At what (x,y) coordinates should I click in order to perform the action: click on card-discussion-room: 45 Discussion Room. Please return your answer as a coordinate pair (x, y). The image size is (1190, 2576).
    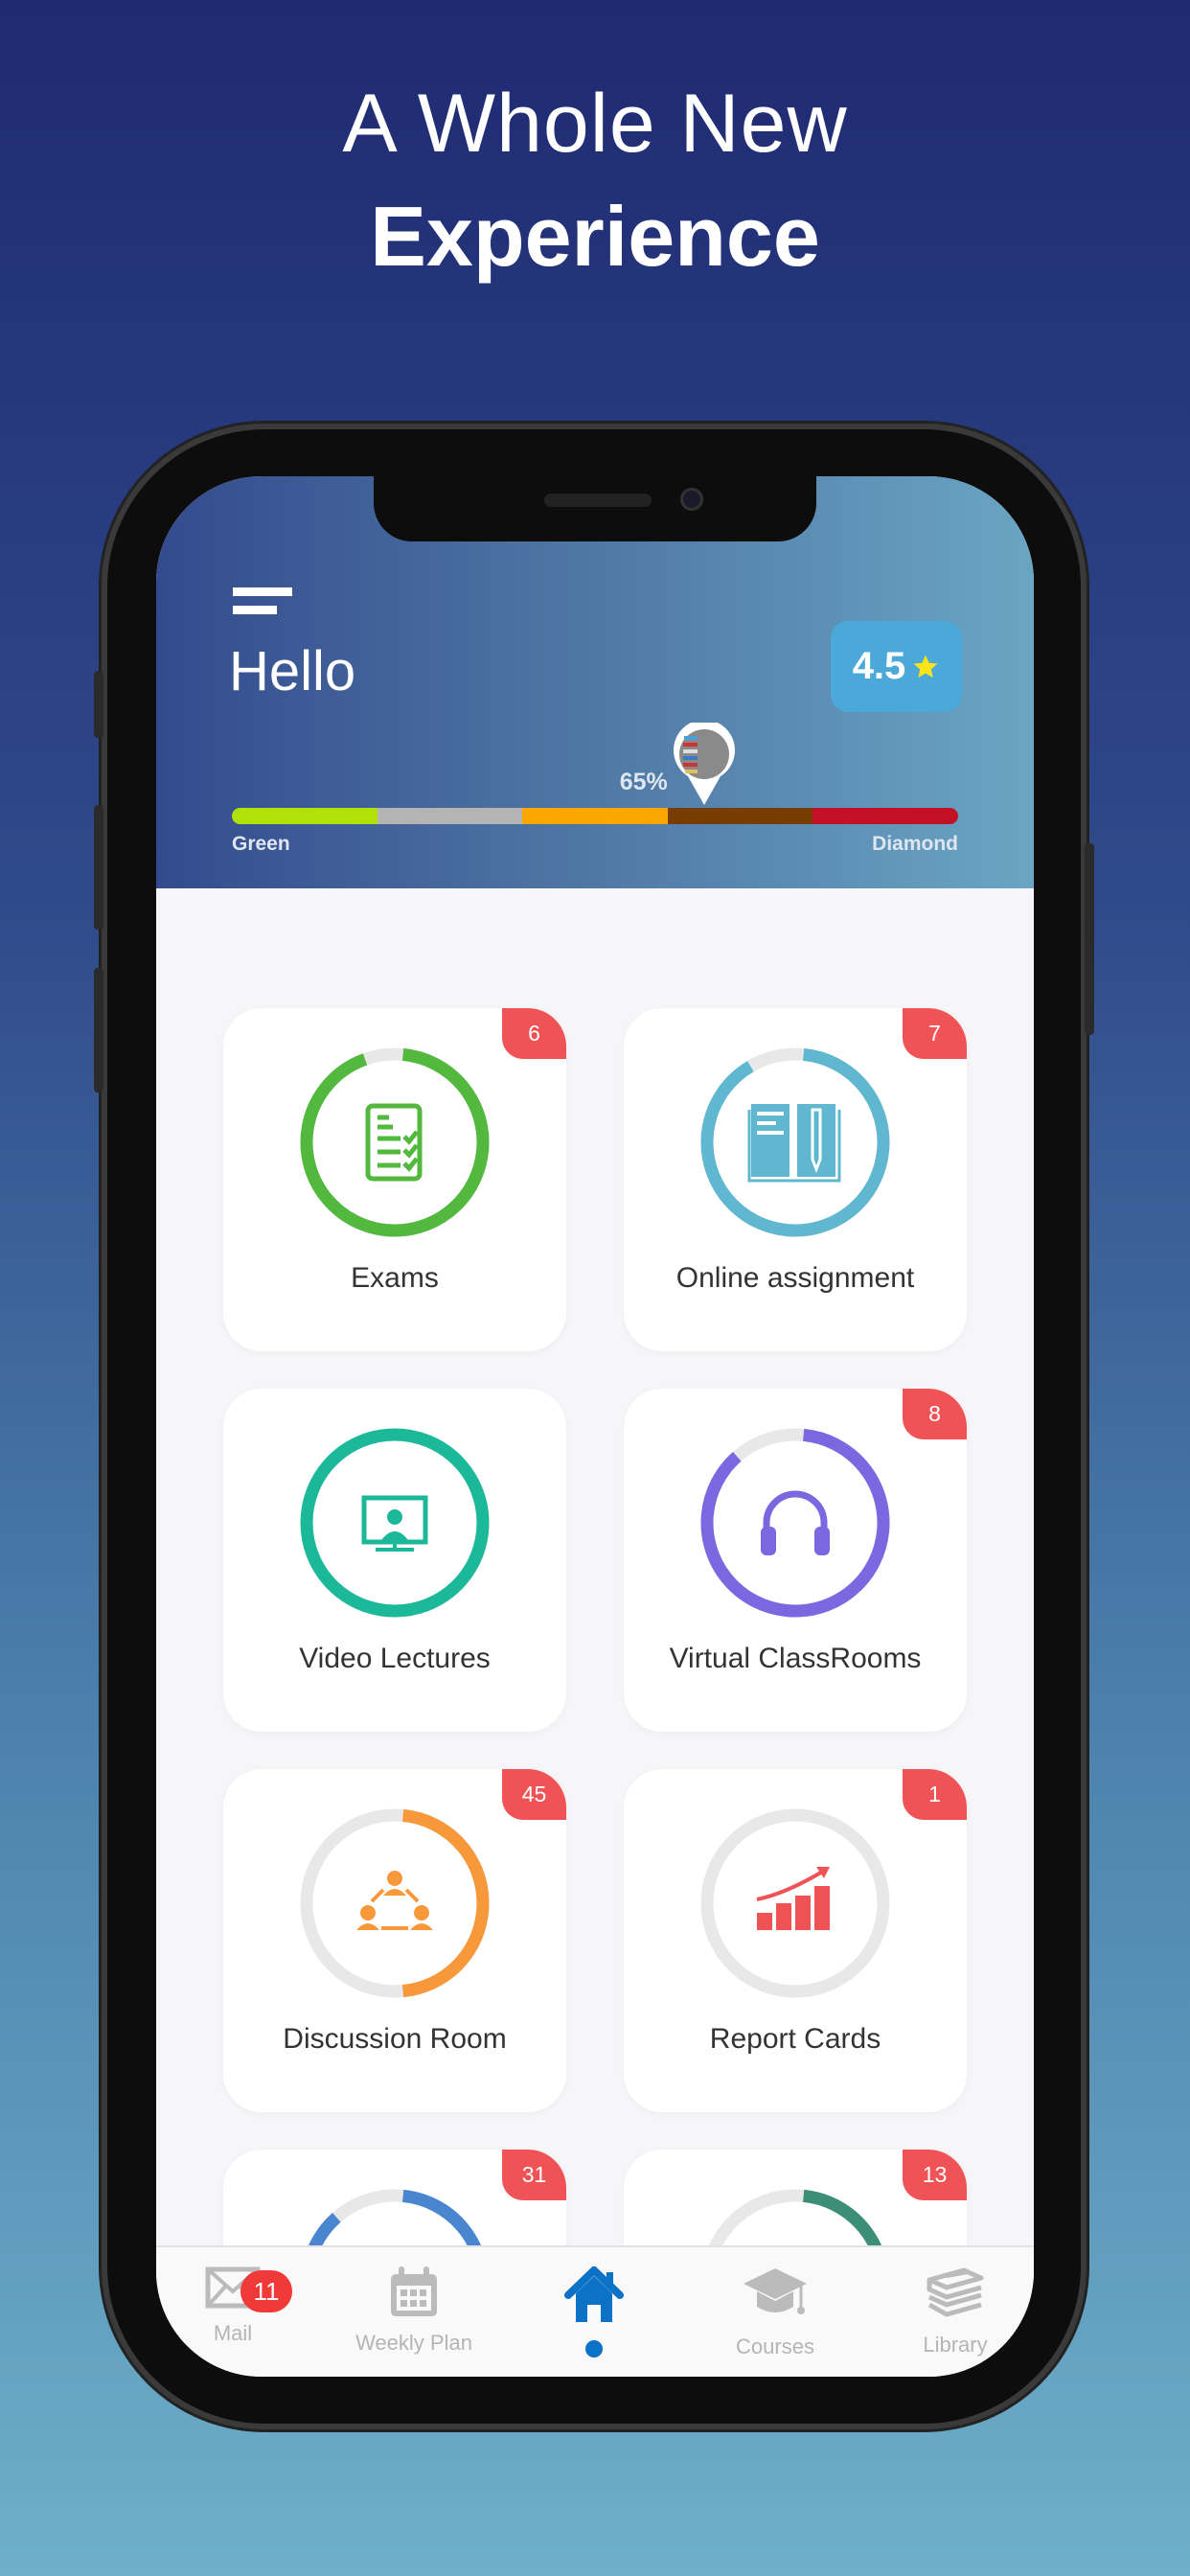
    Looking at the image, I should click on (395, 1940).